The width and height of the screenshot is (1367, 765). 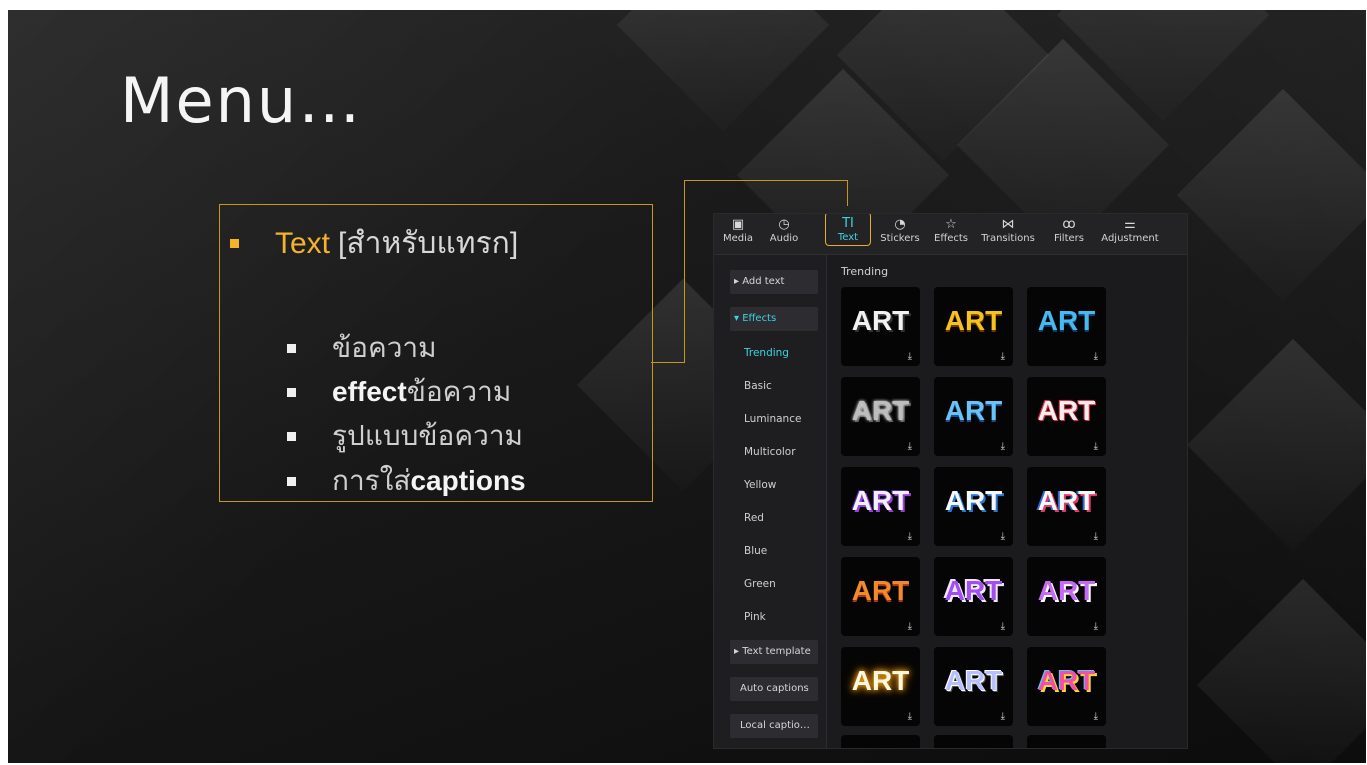 What do you see at coordinates (848, 237) in the screenshot?
I see `tab-label: Text` at bounding box center [848, 237].